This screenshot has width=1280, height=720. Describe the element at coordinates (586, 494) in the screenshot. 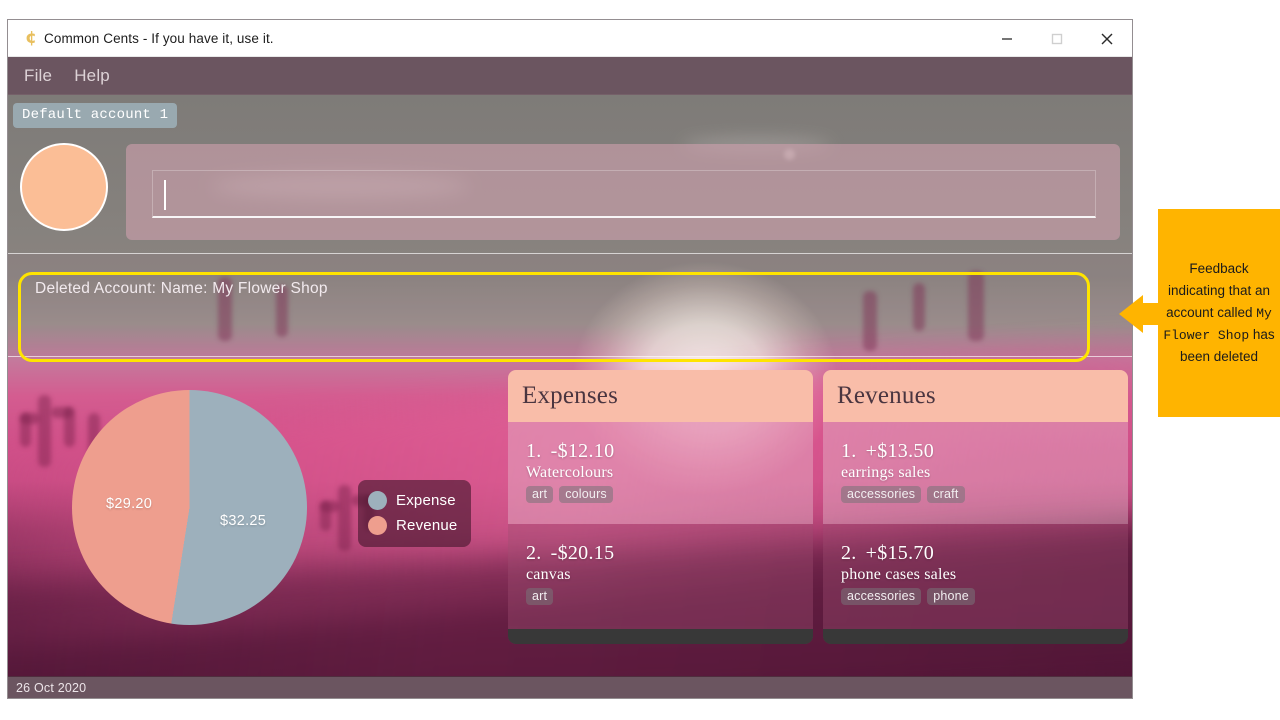

I see `transaction-tag: colours` at that location.